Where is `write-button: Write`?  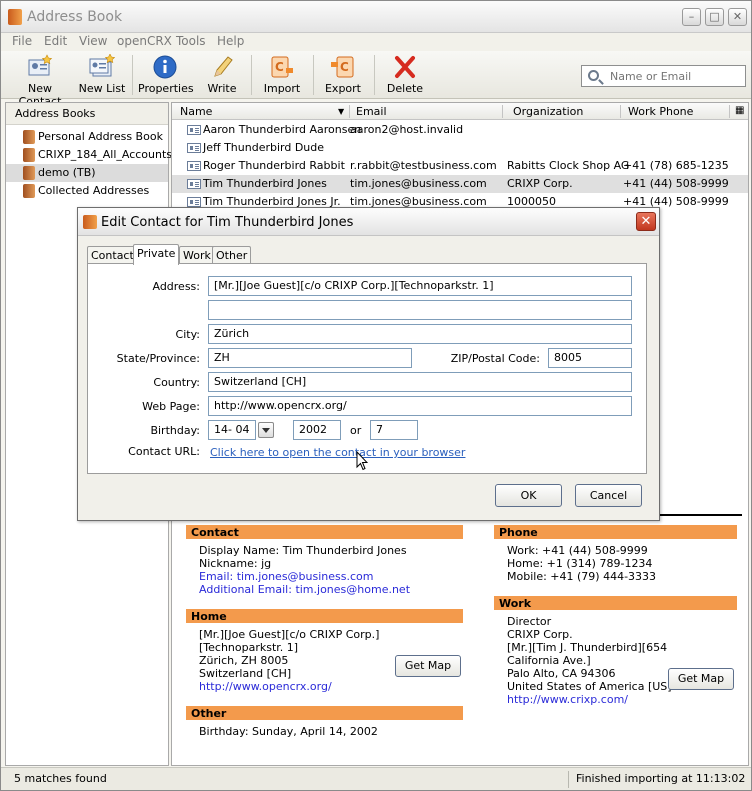 write-button: Write is located at coordinates (222, 76).